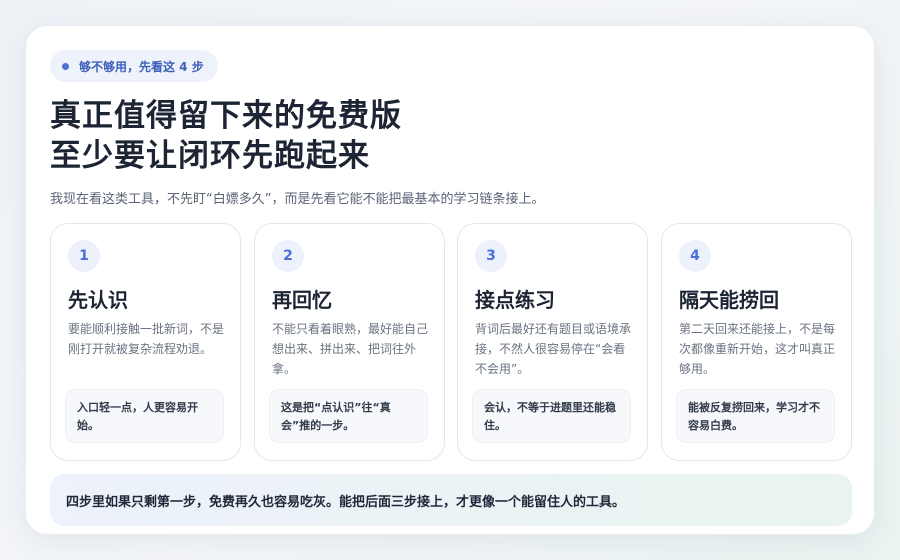  Describe the element at coordinates (348, 416) in the screenshot. I see `step-note: 这是把“点认识”往“真会”推的一步。` at that location.